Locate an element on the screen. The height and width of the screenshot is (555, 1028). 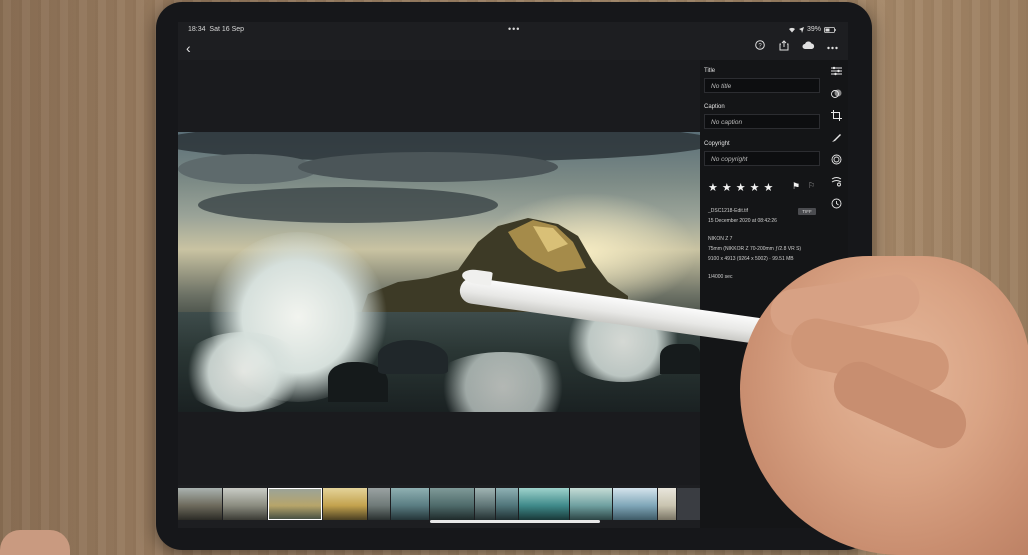
filmstrip is located at coordinates (441, 504).